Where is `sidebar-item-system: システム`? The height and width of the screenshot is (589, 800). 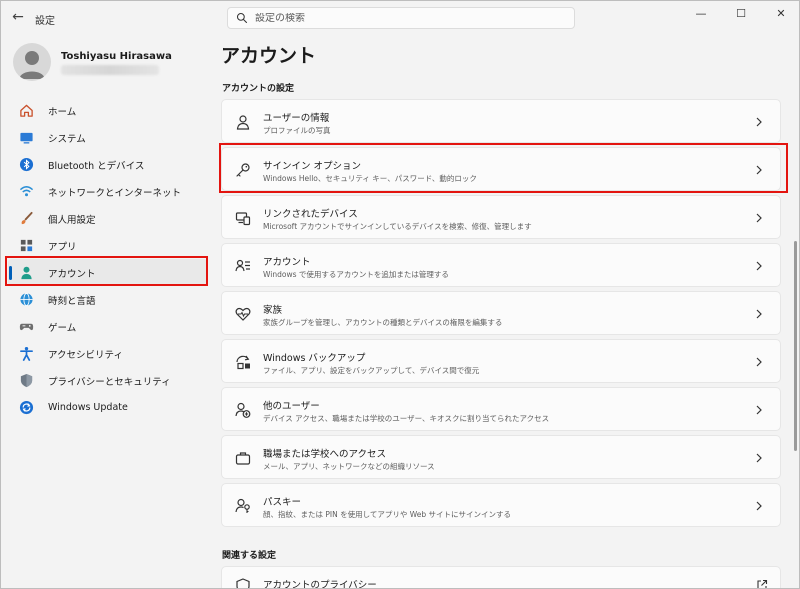 sidebar-item-system: システム is located at coordinates (108, 137).